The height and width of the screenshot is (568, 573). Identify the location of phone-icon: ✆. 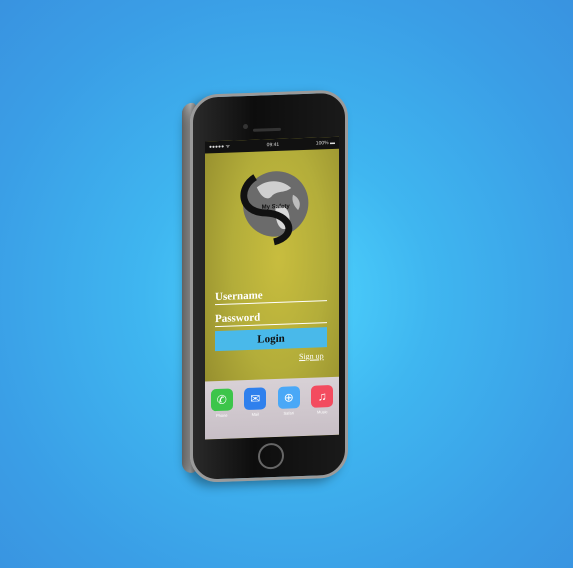
(221, 400).